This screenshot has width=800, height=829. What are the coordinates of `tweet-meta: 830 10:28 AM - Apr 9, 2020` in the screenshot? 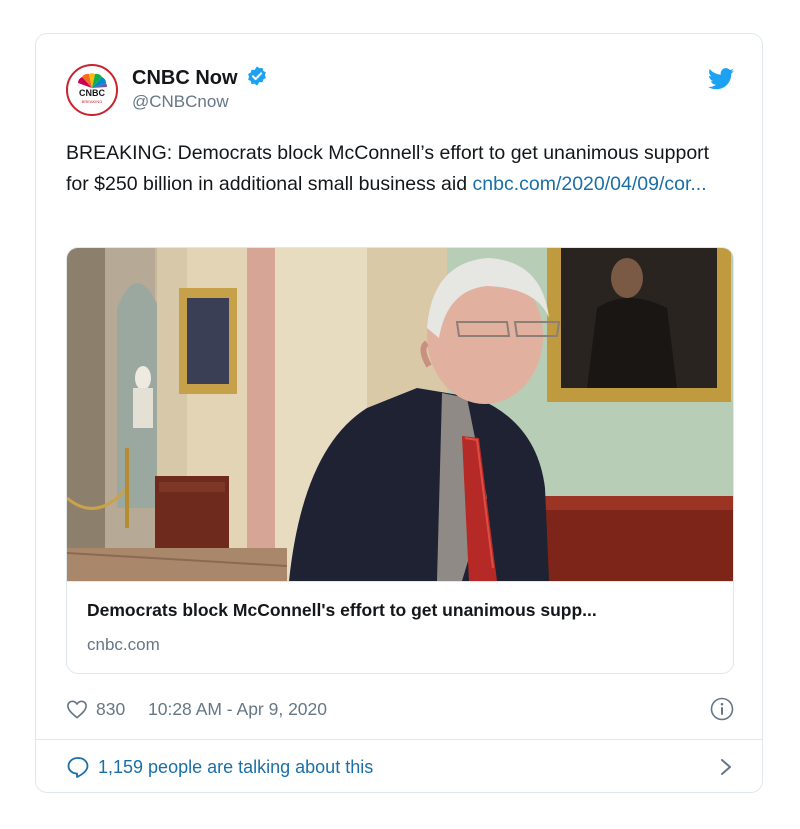 It's located at (400, 710).